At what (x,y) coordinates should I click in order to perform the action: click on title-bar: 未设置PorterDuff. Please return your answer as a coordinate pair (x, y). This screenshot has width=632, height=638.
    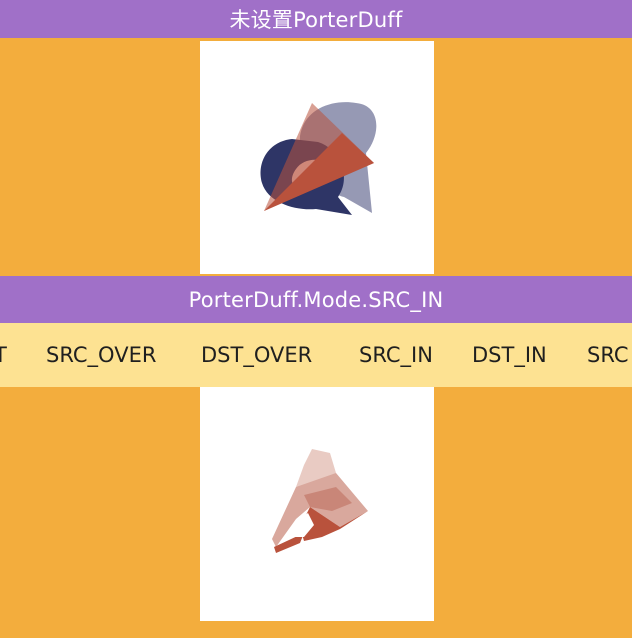
    Looking at the image, I should click on (316, 19).